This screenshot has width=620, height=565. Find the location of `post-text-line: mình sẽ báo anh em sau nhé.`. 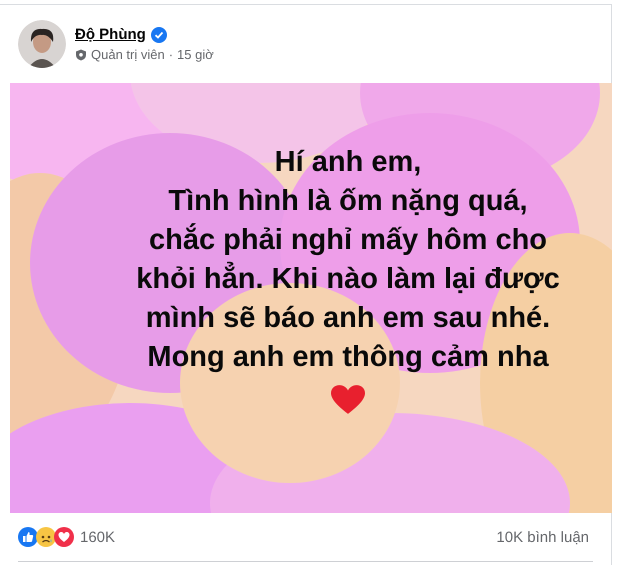

post-text-line: mình sẽ báo anh em sau nhé. is located at coordinates (348, 318).